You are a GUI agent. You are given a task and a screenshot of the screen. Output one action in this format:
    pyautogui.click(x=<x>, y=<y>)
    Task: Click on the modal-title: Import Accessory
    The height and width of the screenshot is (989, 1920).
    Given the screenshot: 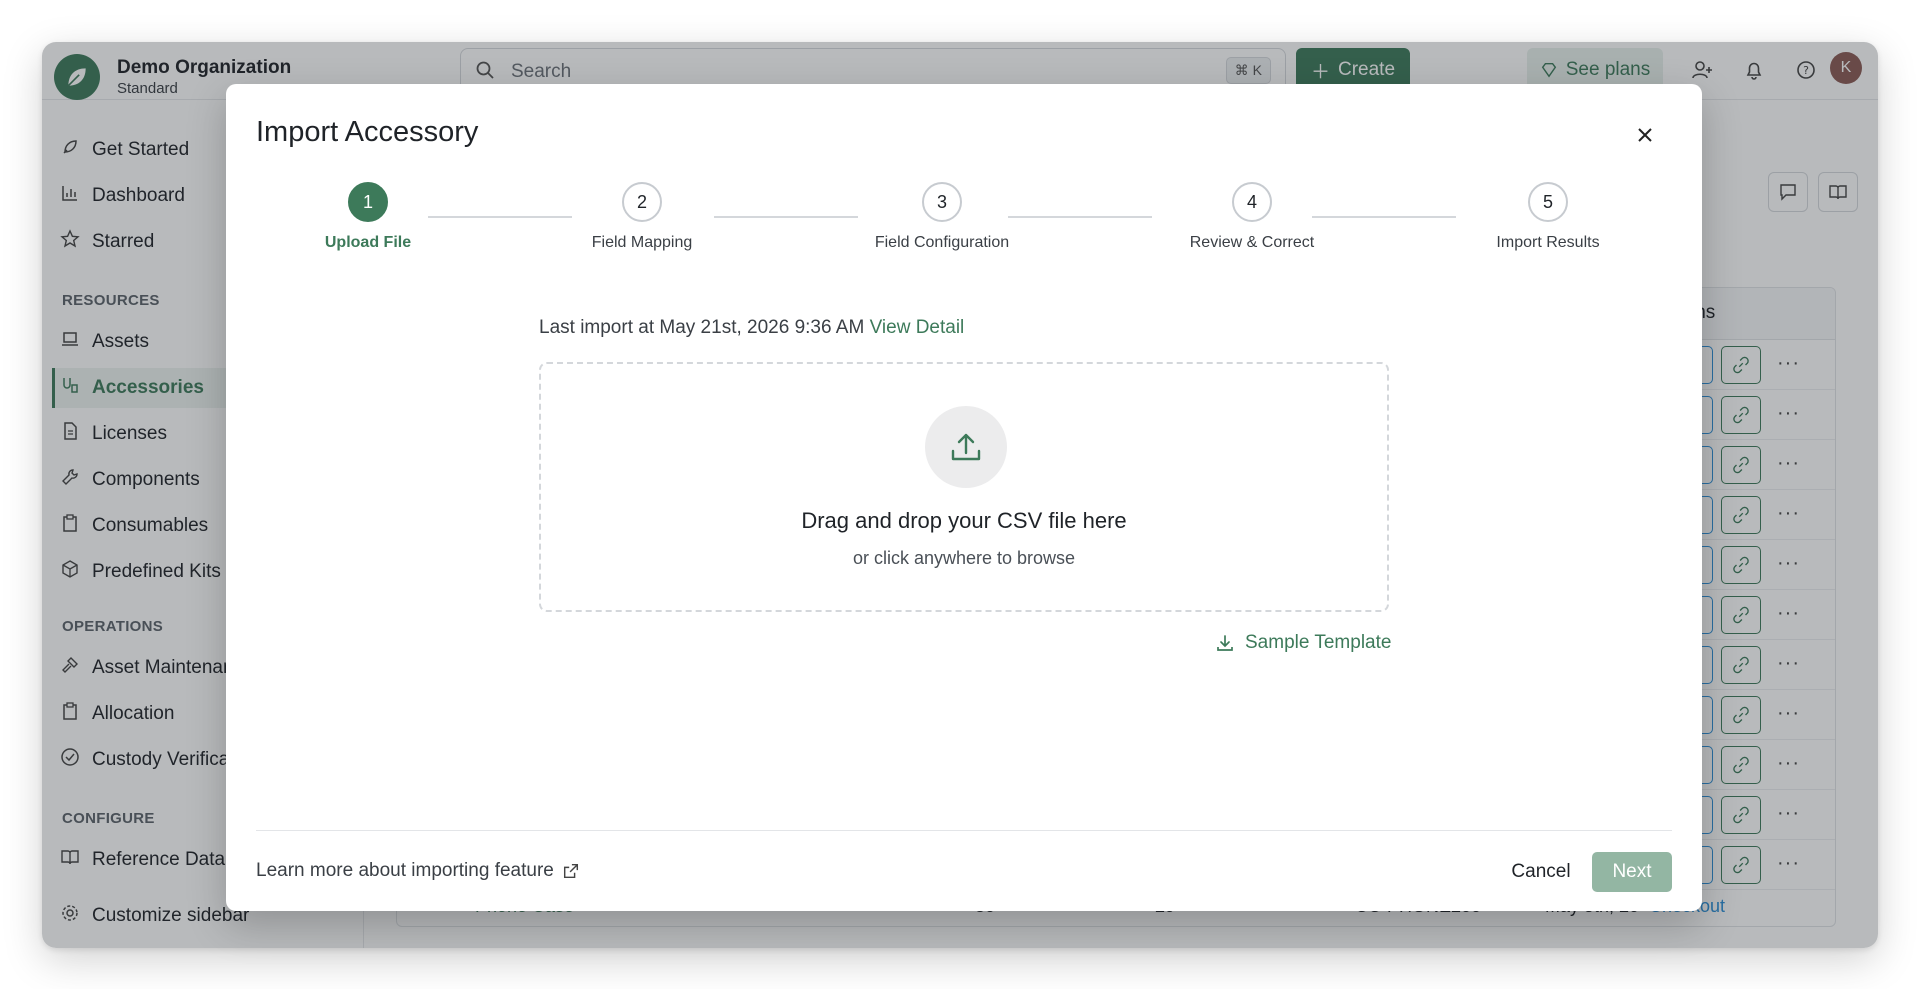 What is the action you would take?
    pyautogui.click(x=367, y=132)
    